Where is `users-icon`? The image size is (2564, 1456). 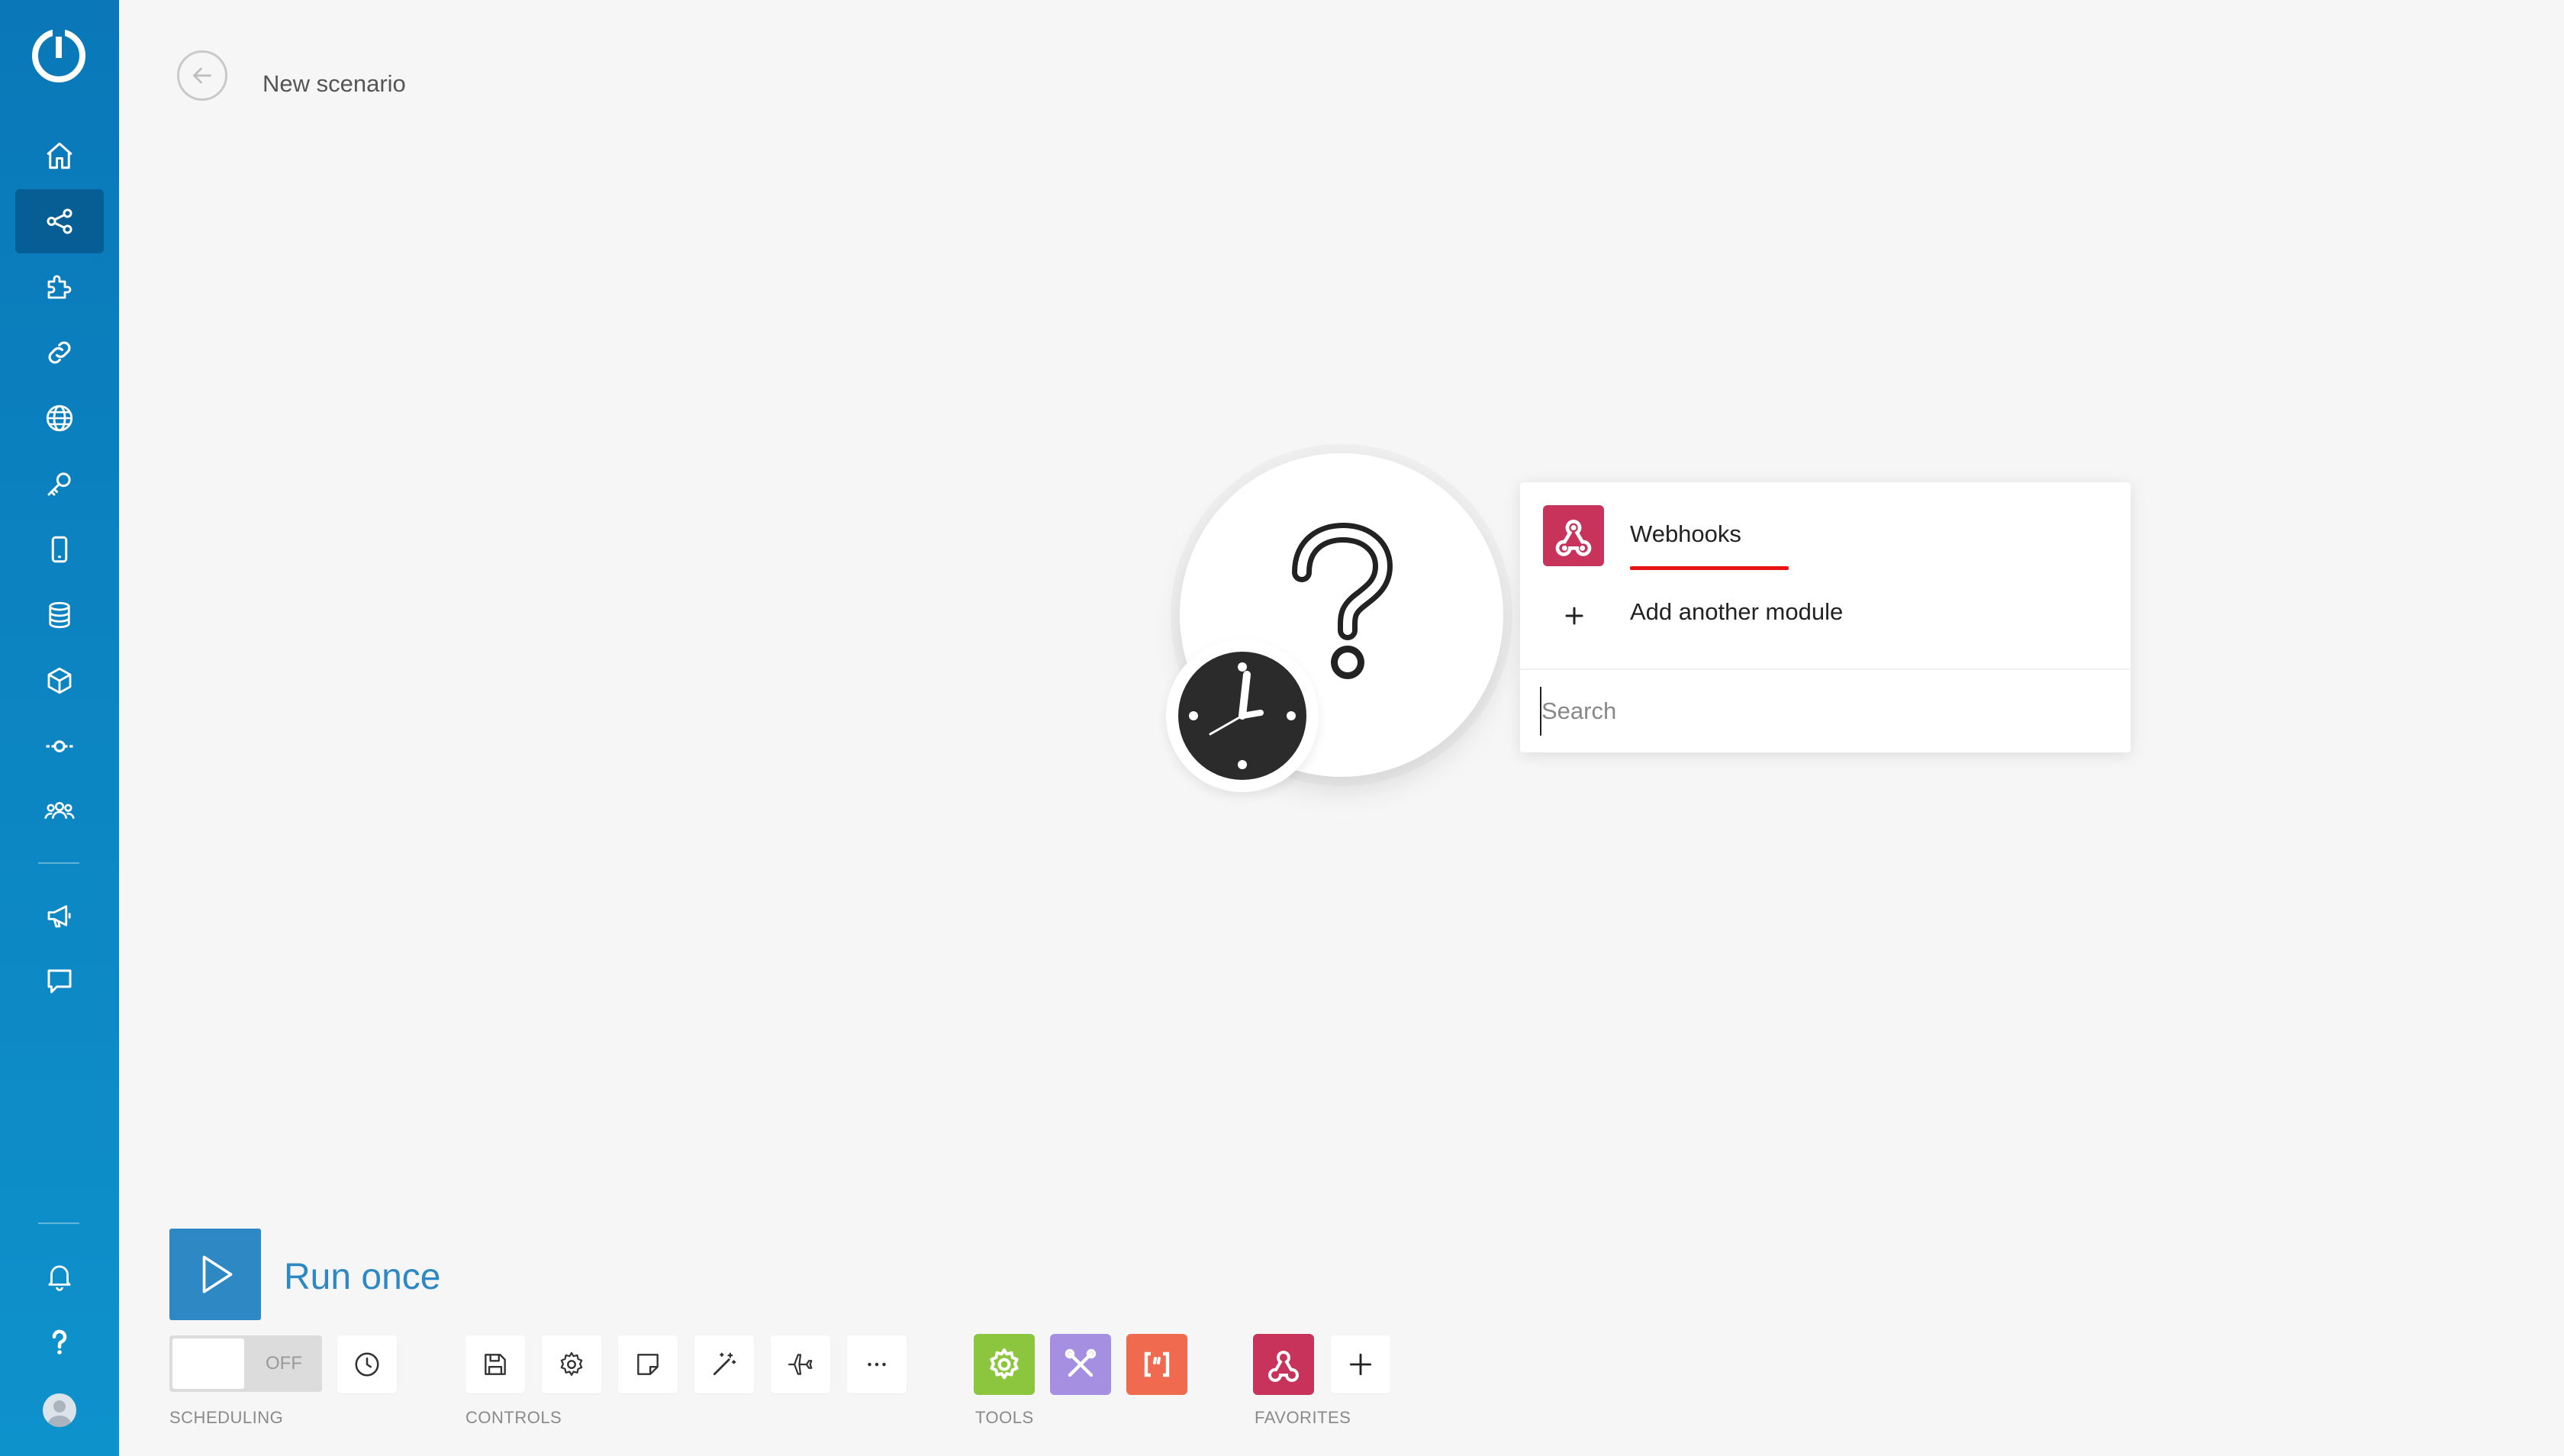 users-icon is located at coordinates (59, 810).